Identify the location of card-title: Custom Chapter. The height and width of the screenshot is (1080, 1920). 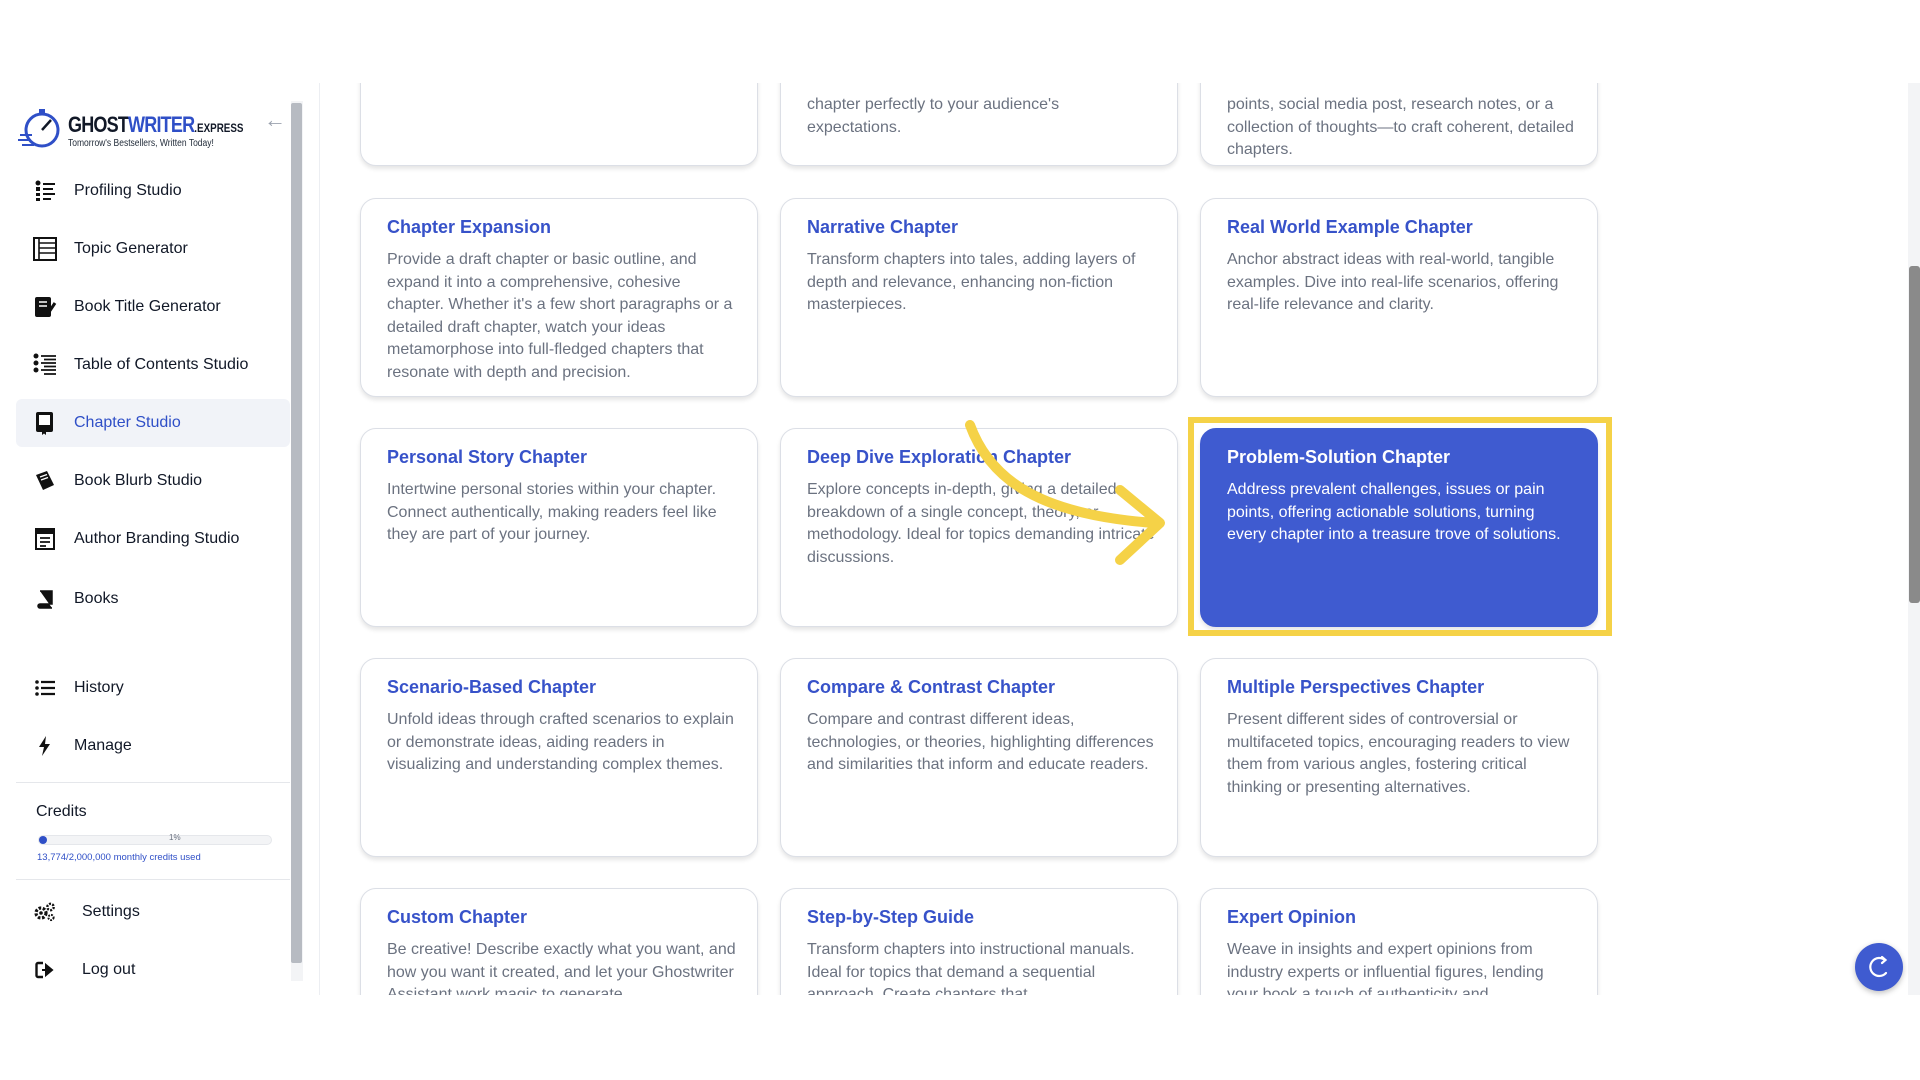
(457, 917).